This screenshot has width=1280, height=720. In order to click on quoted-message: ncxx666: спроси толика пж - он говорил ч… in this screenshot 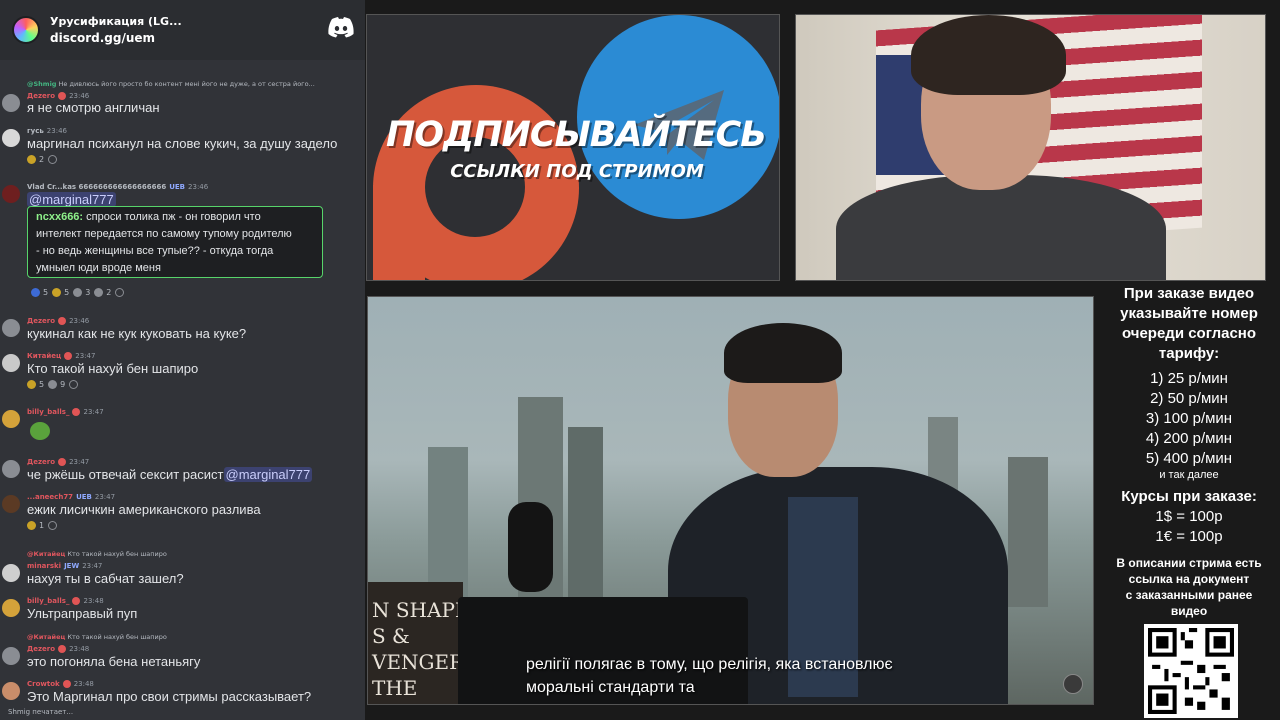, I will do `click(175, 242)`.